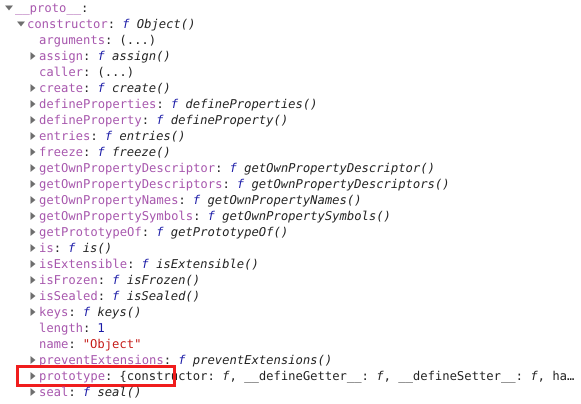 This screenshot has width=581, height=404. What do you see at coordinates (90, 120) in the screenshot?
I see `property-name: defineProperty` at bounding box center [90, 120].